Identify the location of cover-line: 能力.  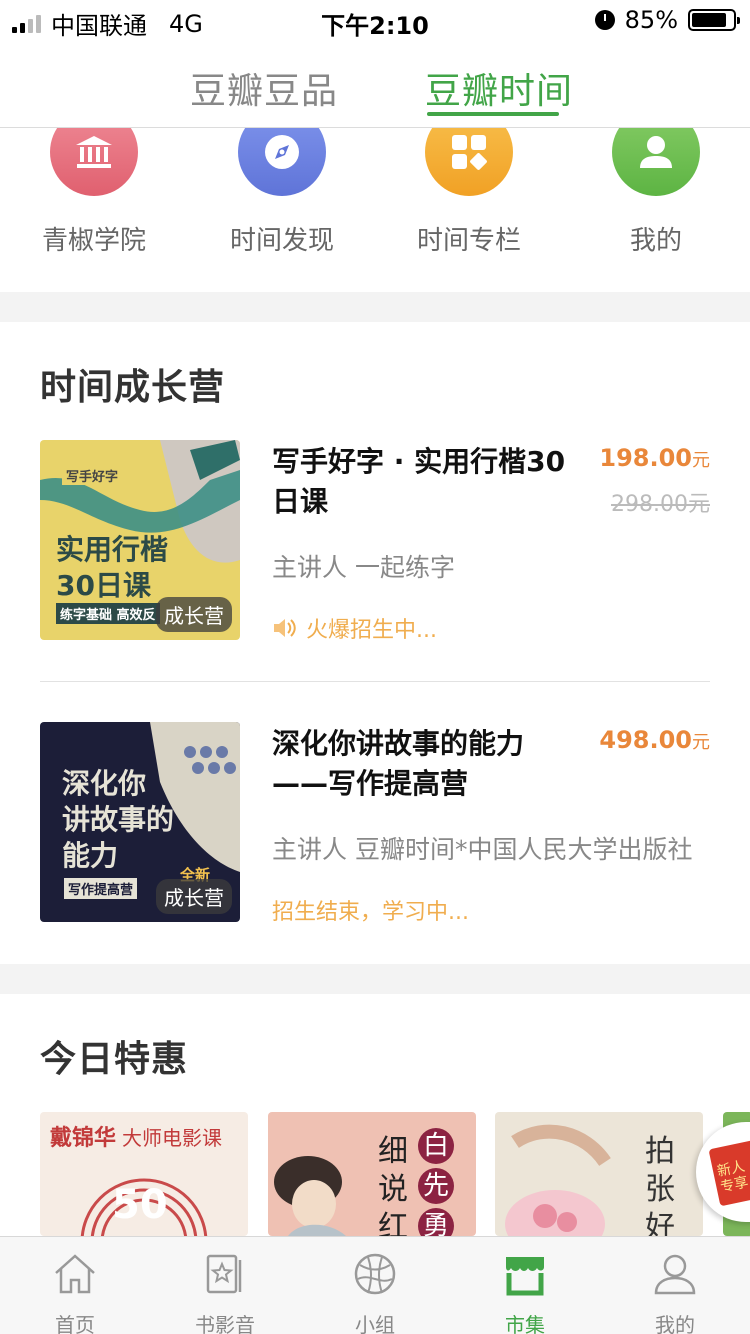
(90, 855).